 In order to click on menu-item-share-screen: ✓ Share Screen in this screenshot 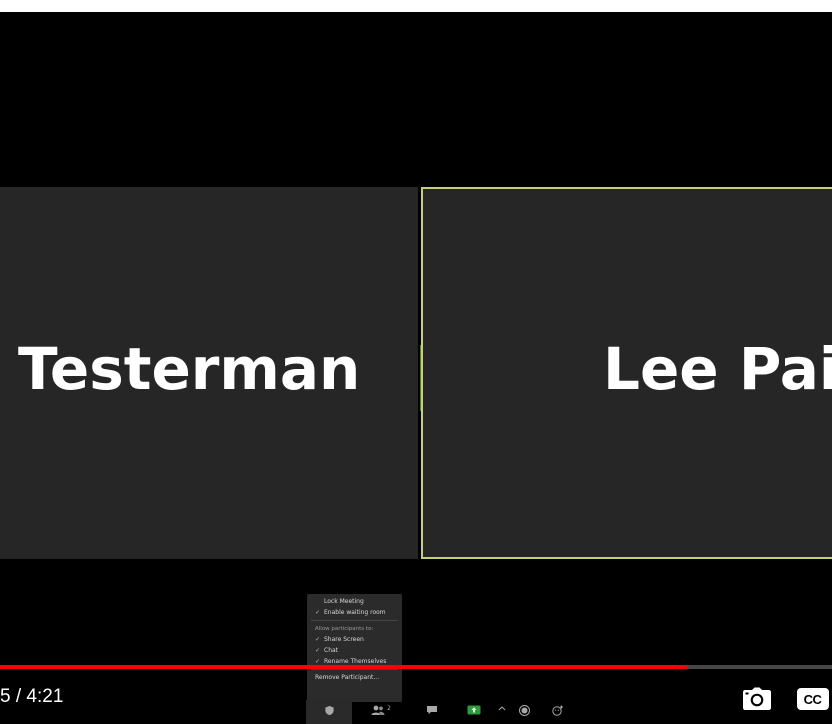, I will do `click(354, 639)`.